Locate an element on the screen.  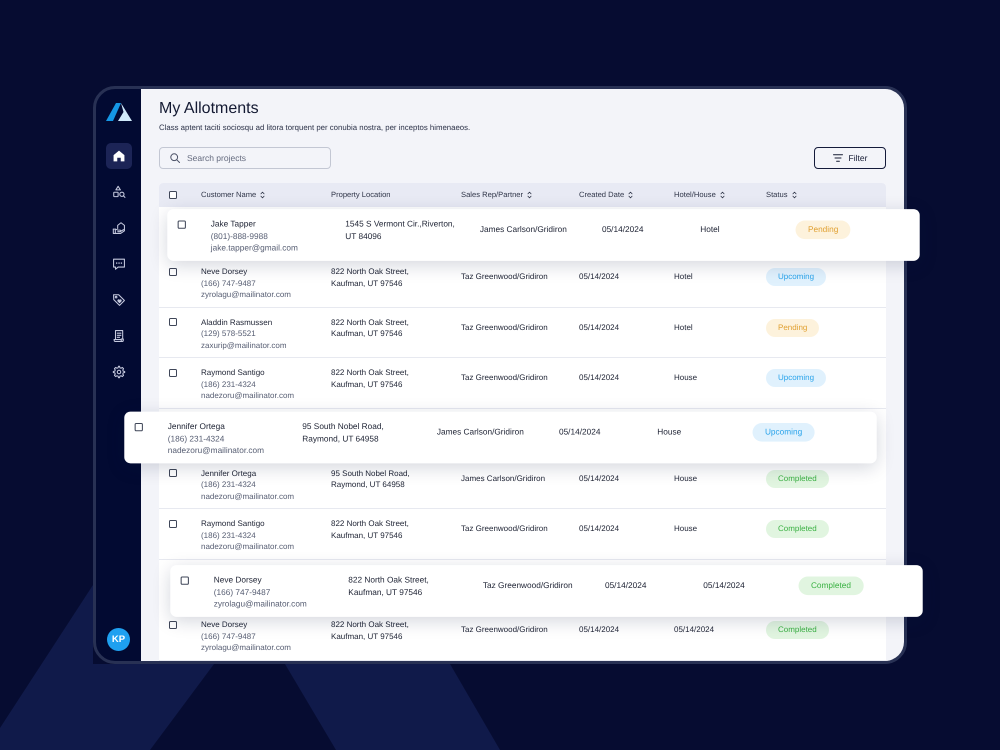
email-address: jake.tapper@gmail.com is located at coordinates (254, 248).